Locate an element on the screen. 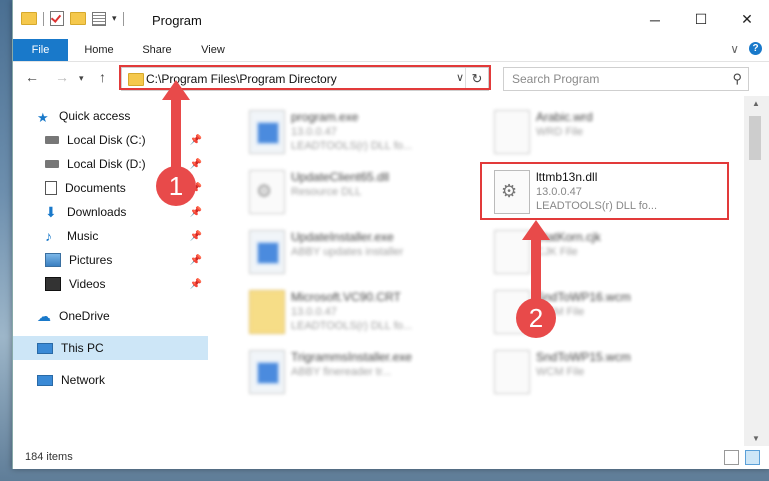 The height and width of the screenshot is (481, 769). file-name: SndToWP15.wcm is located at coordinates (583, 357).